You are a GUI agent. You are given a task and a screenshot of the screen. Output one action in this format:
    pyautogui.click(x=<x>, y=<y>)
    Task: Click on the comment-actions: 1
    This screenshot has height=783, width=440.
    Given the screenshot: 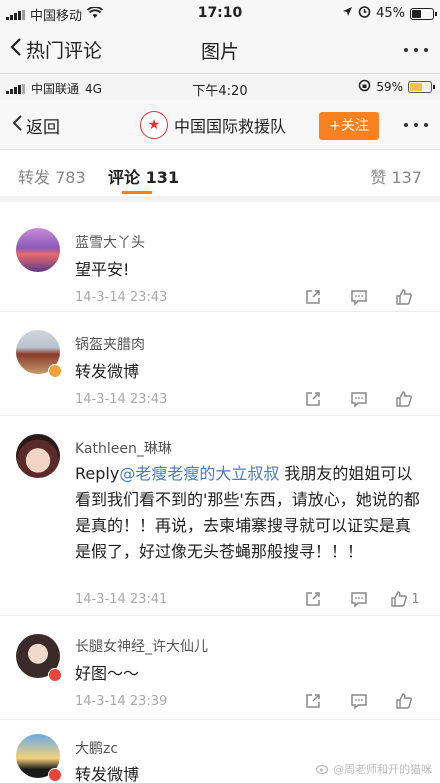 What is the action you would take?
    pyautogui.click(x=359, y=599)
    